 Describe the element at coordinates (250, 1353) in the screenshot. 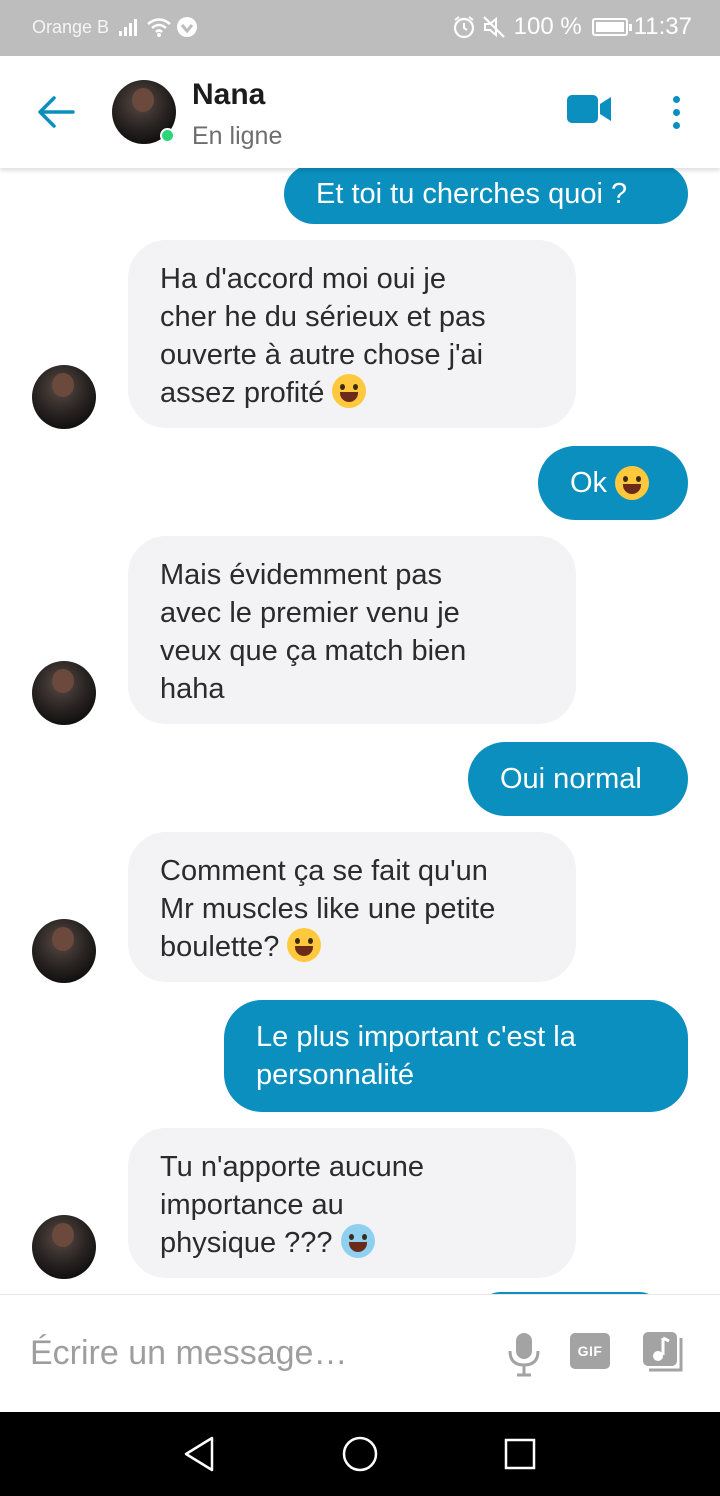

I see `message-input` at that location.